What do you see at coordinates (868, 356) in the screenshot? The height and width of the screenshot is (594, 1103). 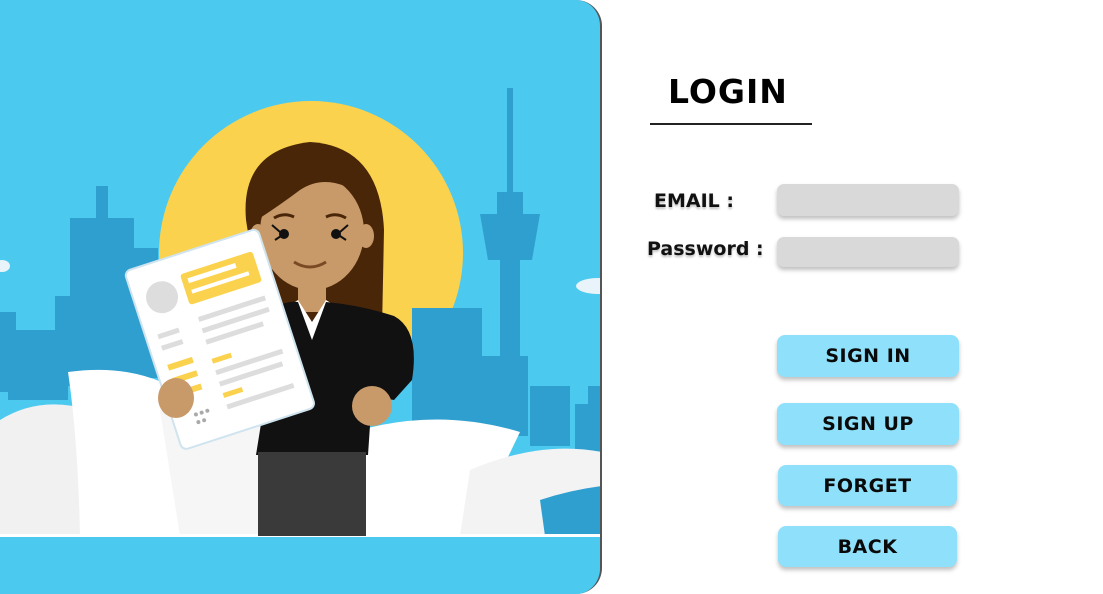 I see `sign-in-button: SIGN IN` at bounding box center [868, 356].